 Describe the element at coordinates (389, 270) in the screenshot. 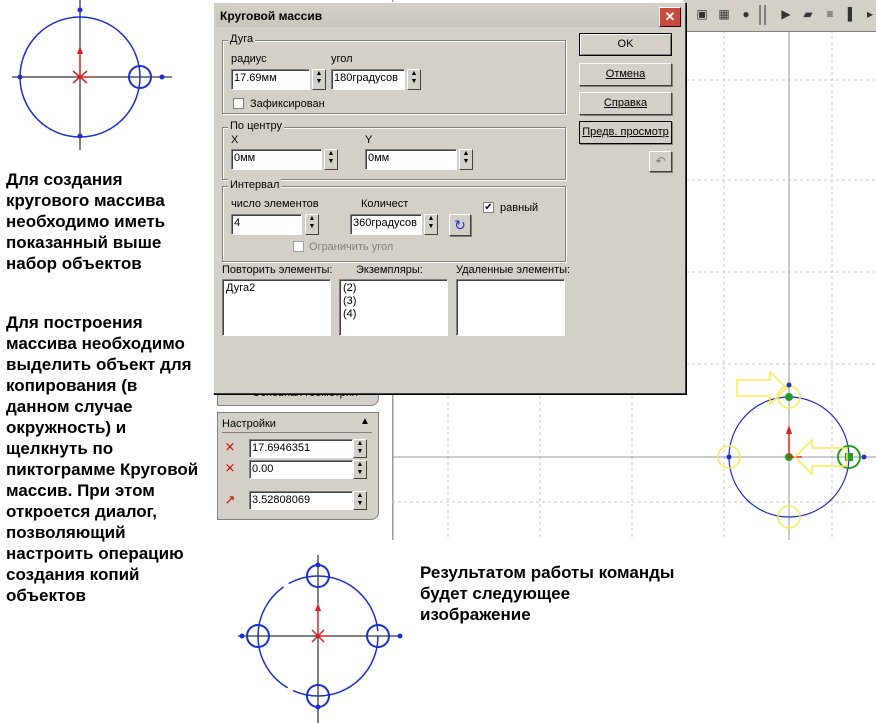

I see `instances-label: Экземпляры:` at that location.